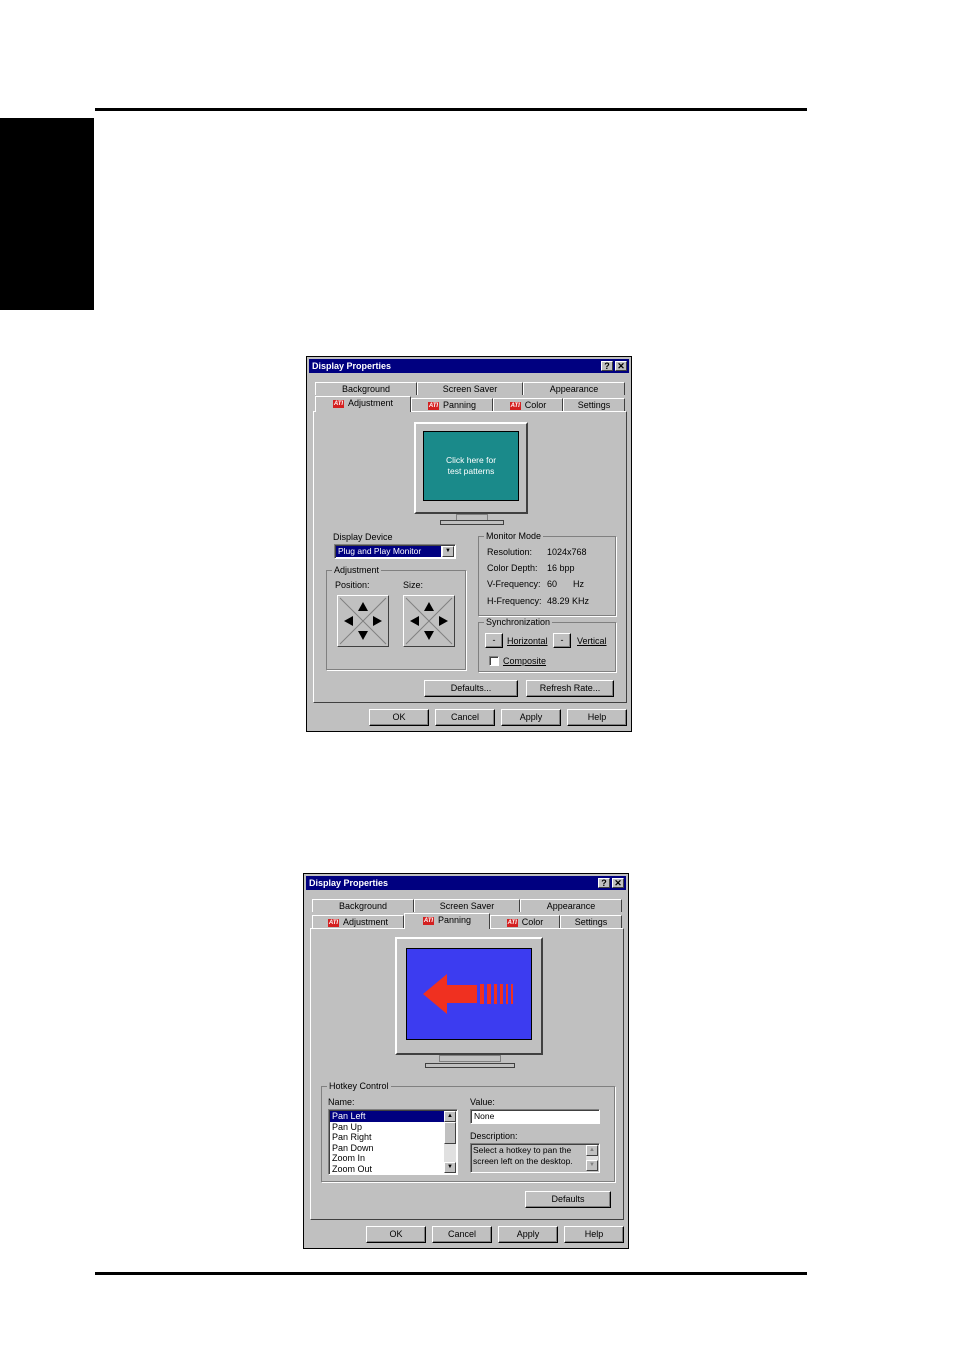 Image resolution: width=954 pixels, height=1351 pixels. Describe the element at coordinates (518, 622) in the screenshot. I see `synchronization-label: Synchronization` at that location.